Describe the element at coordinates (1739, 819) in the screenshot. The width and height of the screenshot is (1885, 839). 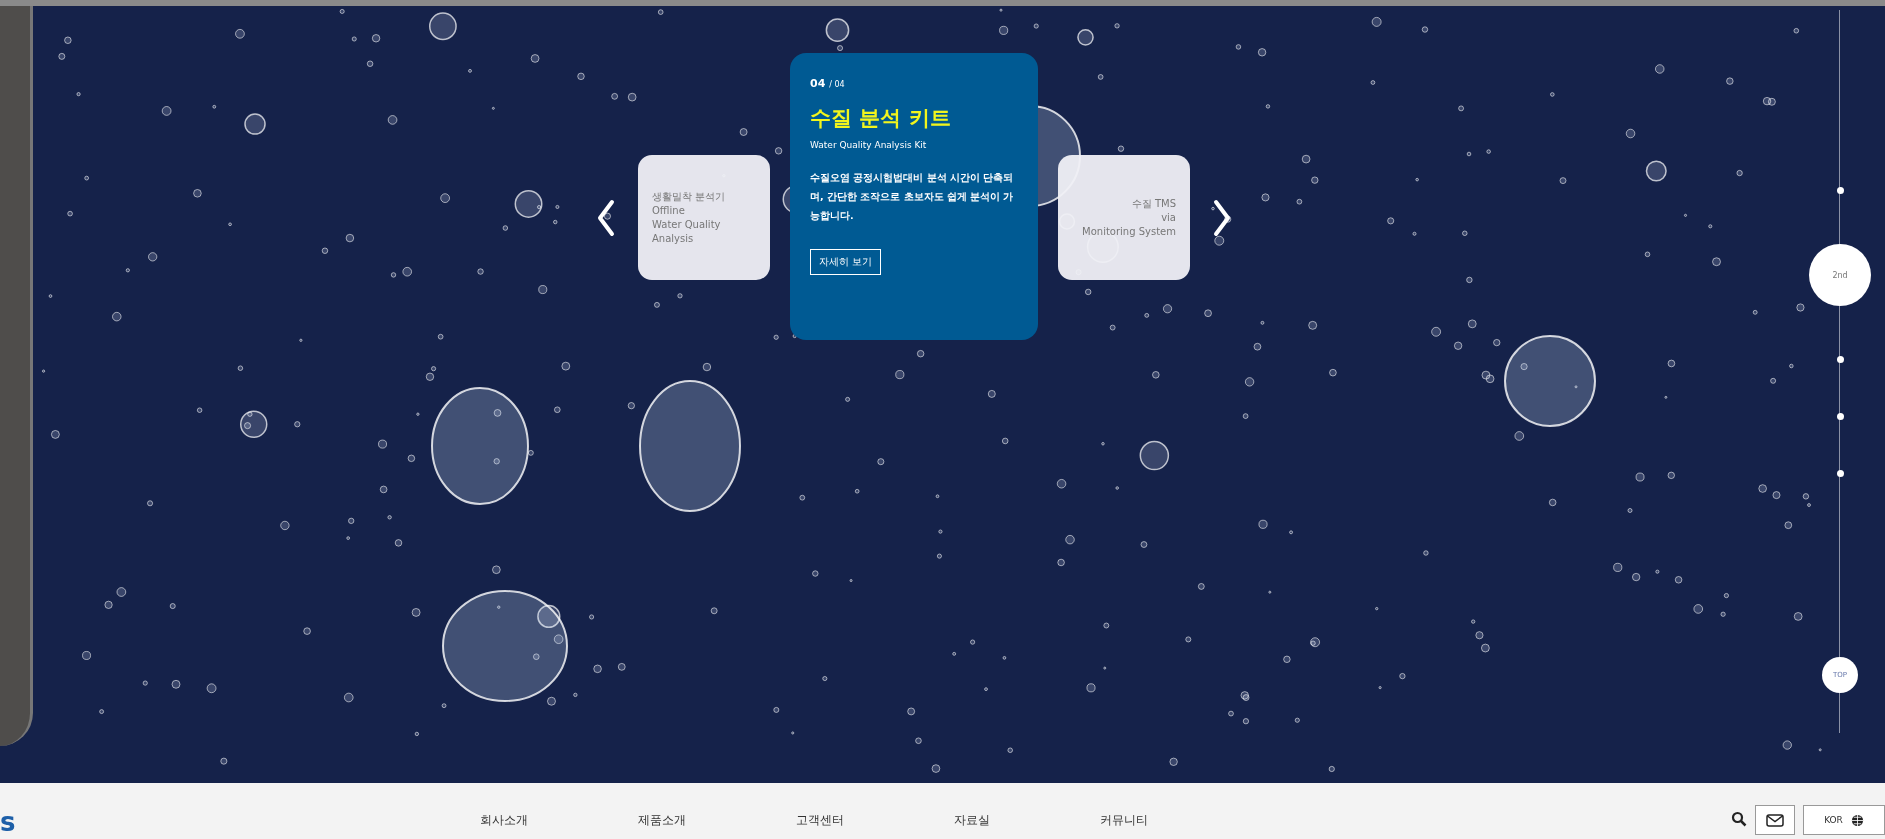
I see `search-icon` at that location.